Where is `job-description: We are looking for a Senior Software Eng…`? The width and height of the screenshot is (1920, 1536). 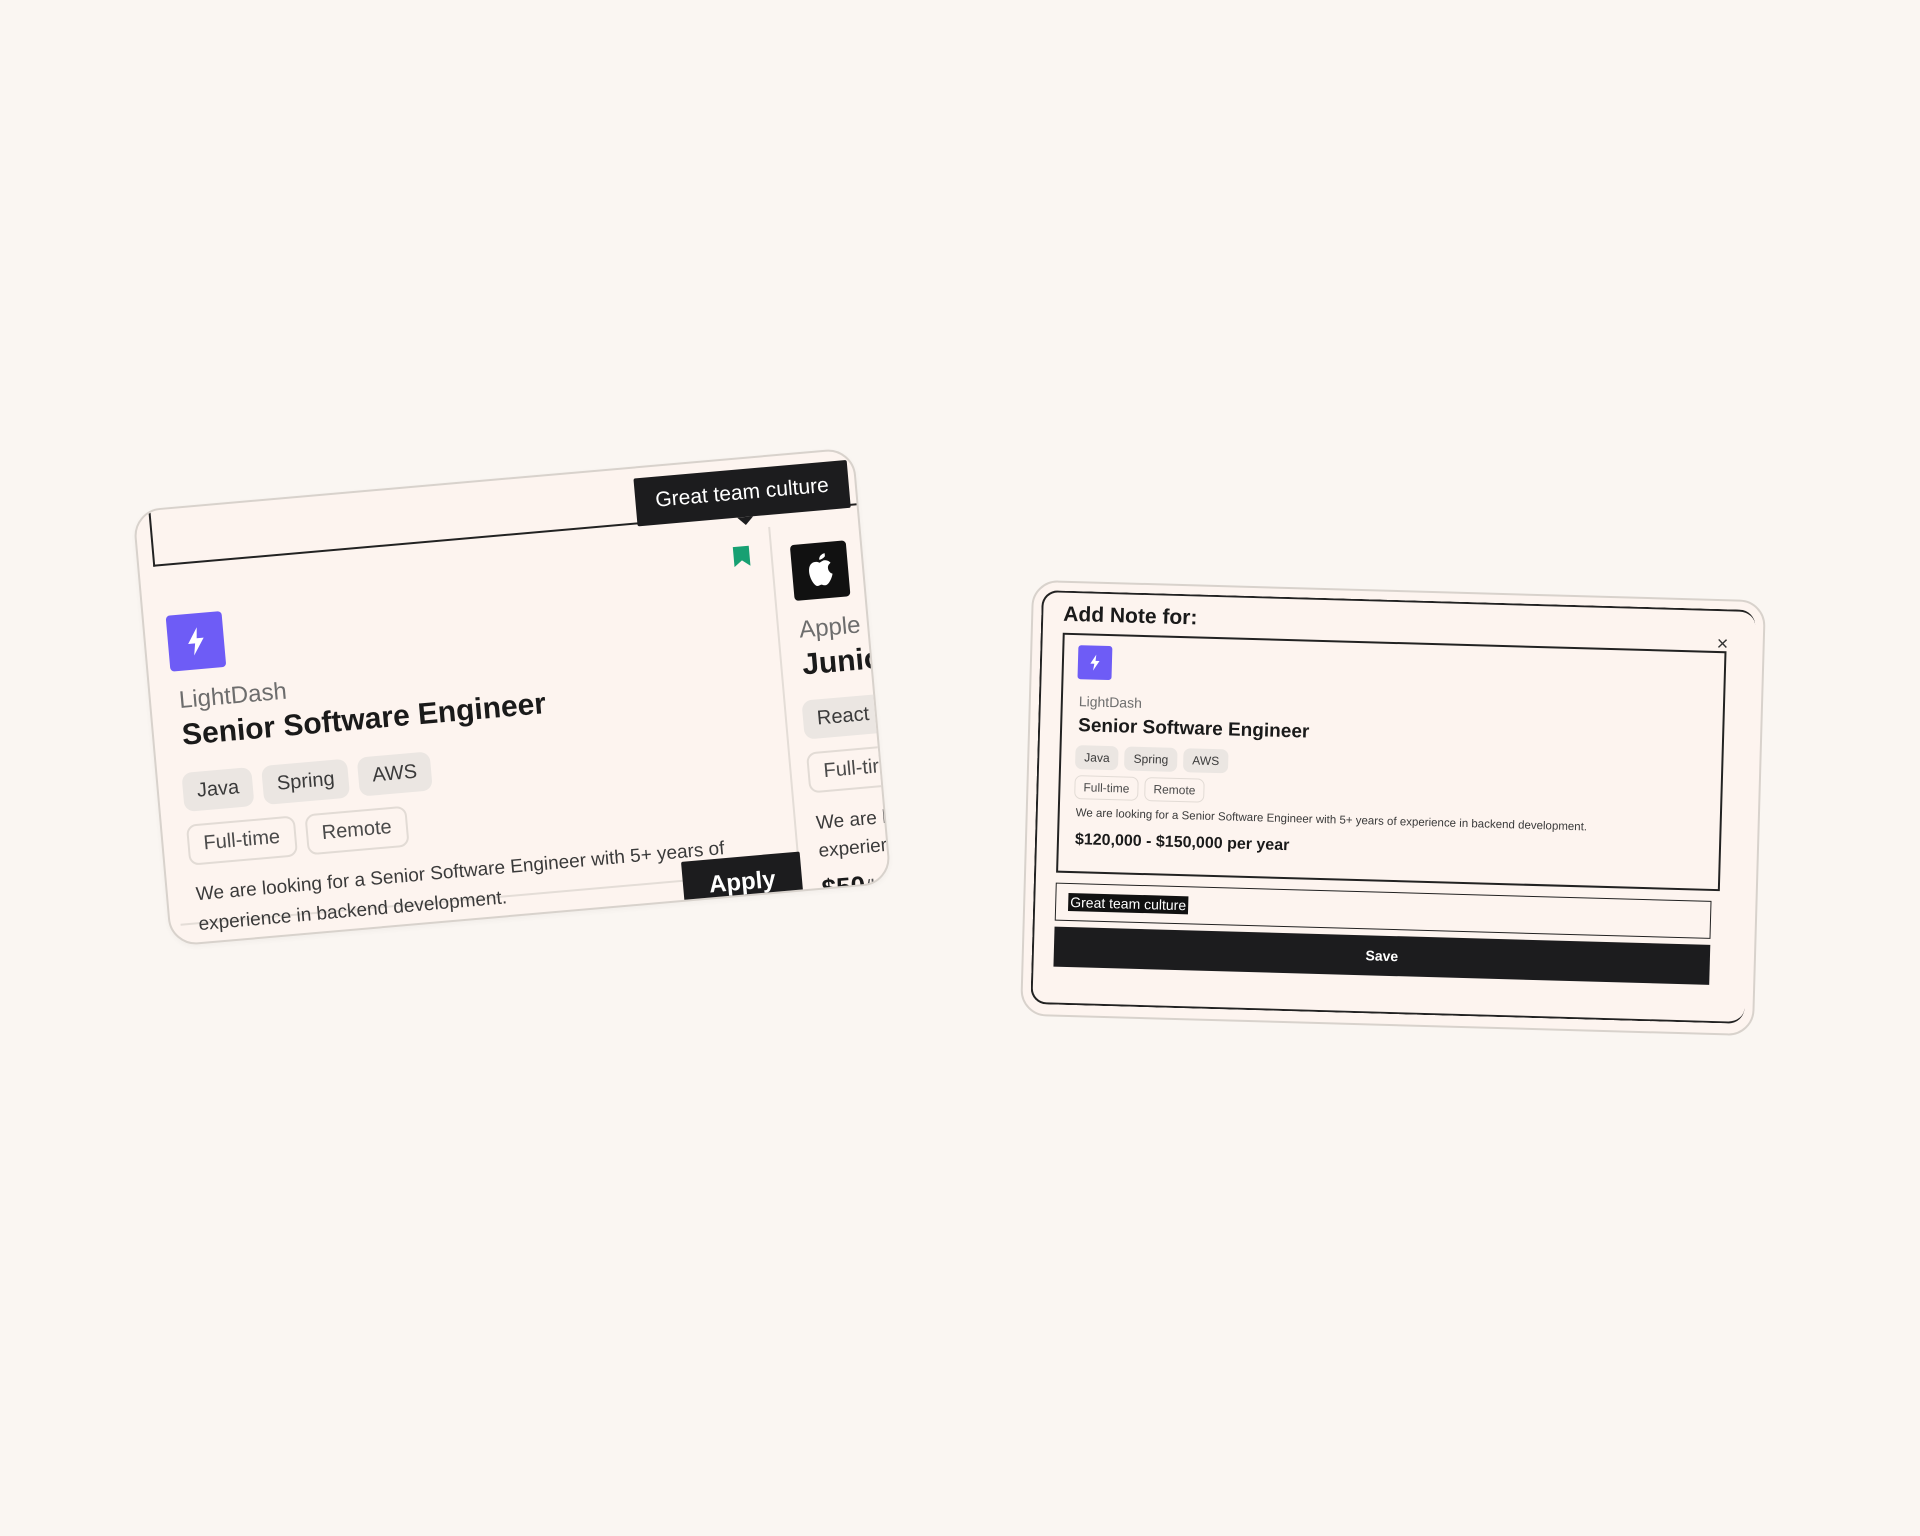
job-description: We are looking for a Senior Software Eng… is located at coordinates (1331, 820).